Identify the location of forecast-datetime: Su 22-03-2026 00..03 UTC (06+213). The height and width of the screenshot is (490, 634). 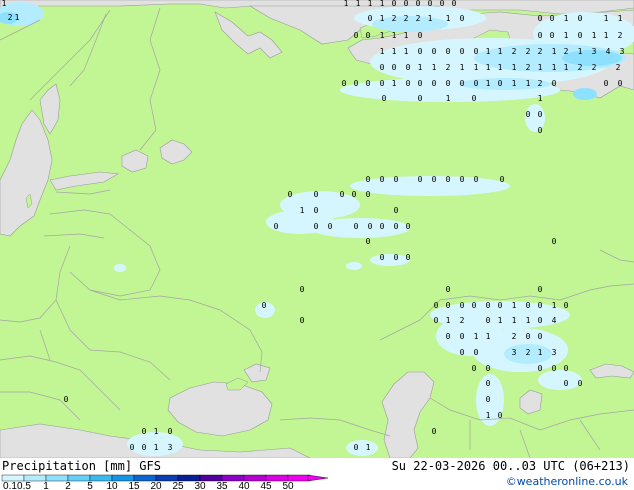
(510, 466).